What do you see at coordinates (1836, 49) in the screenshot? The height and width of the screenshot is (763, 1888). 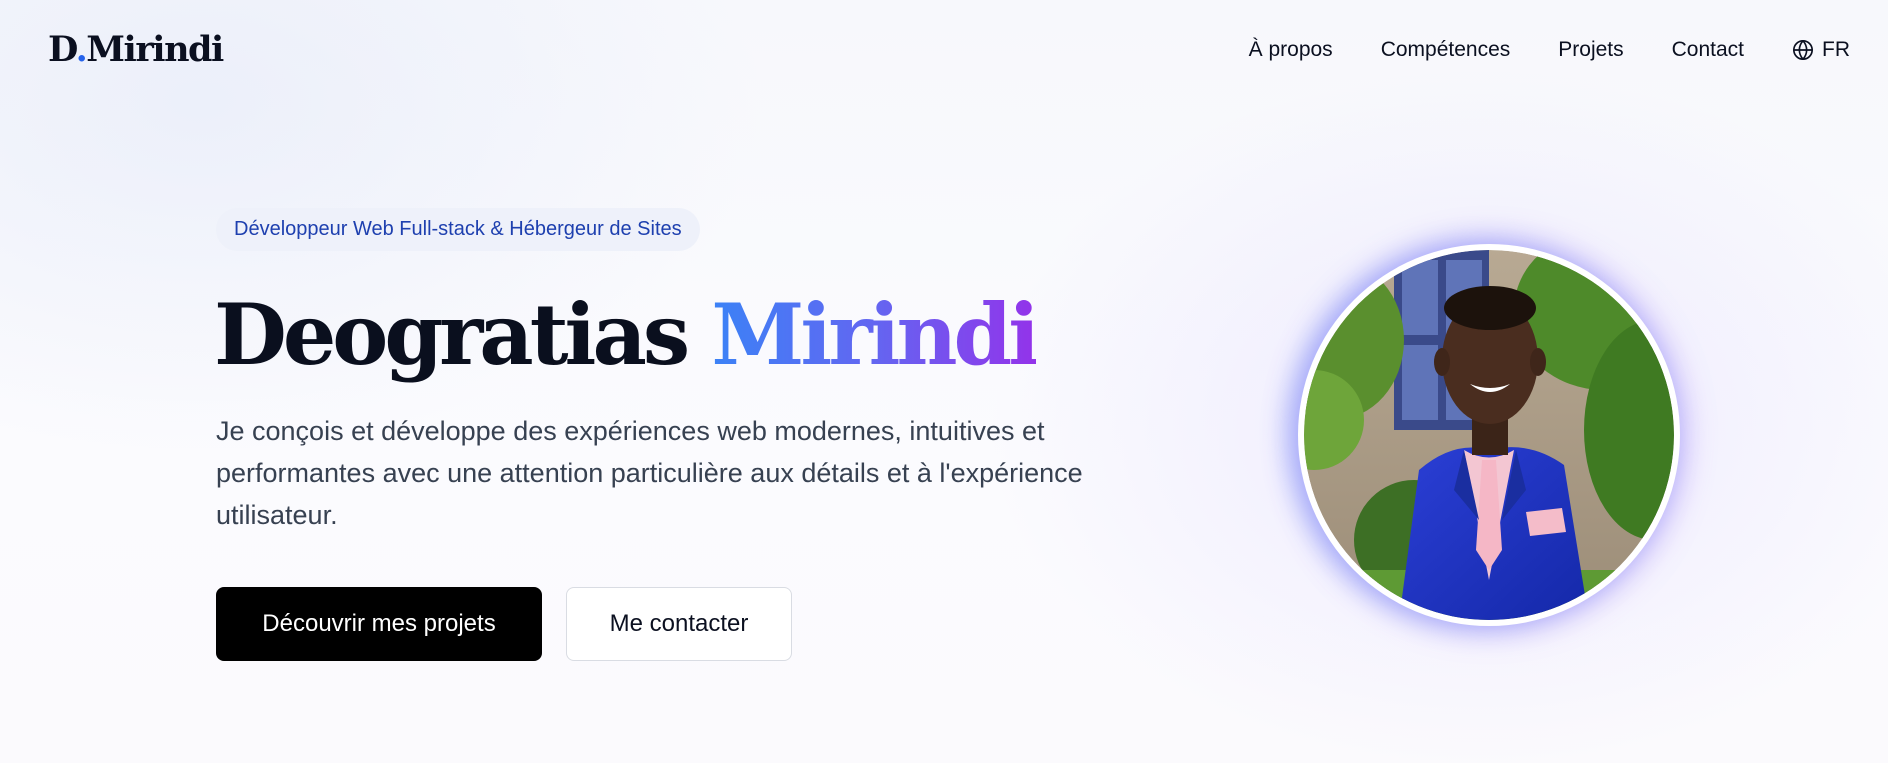 I see `language-label: FR` at bounding box center [1836, 49].